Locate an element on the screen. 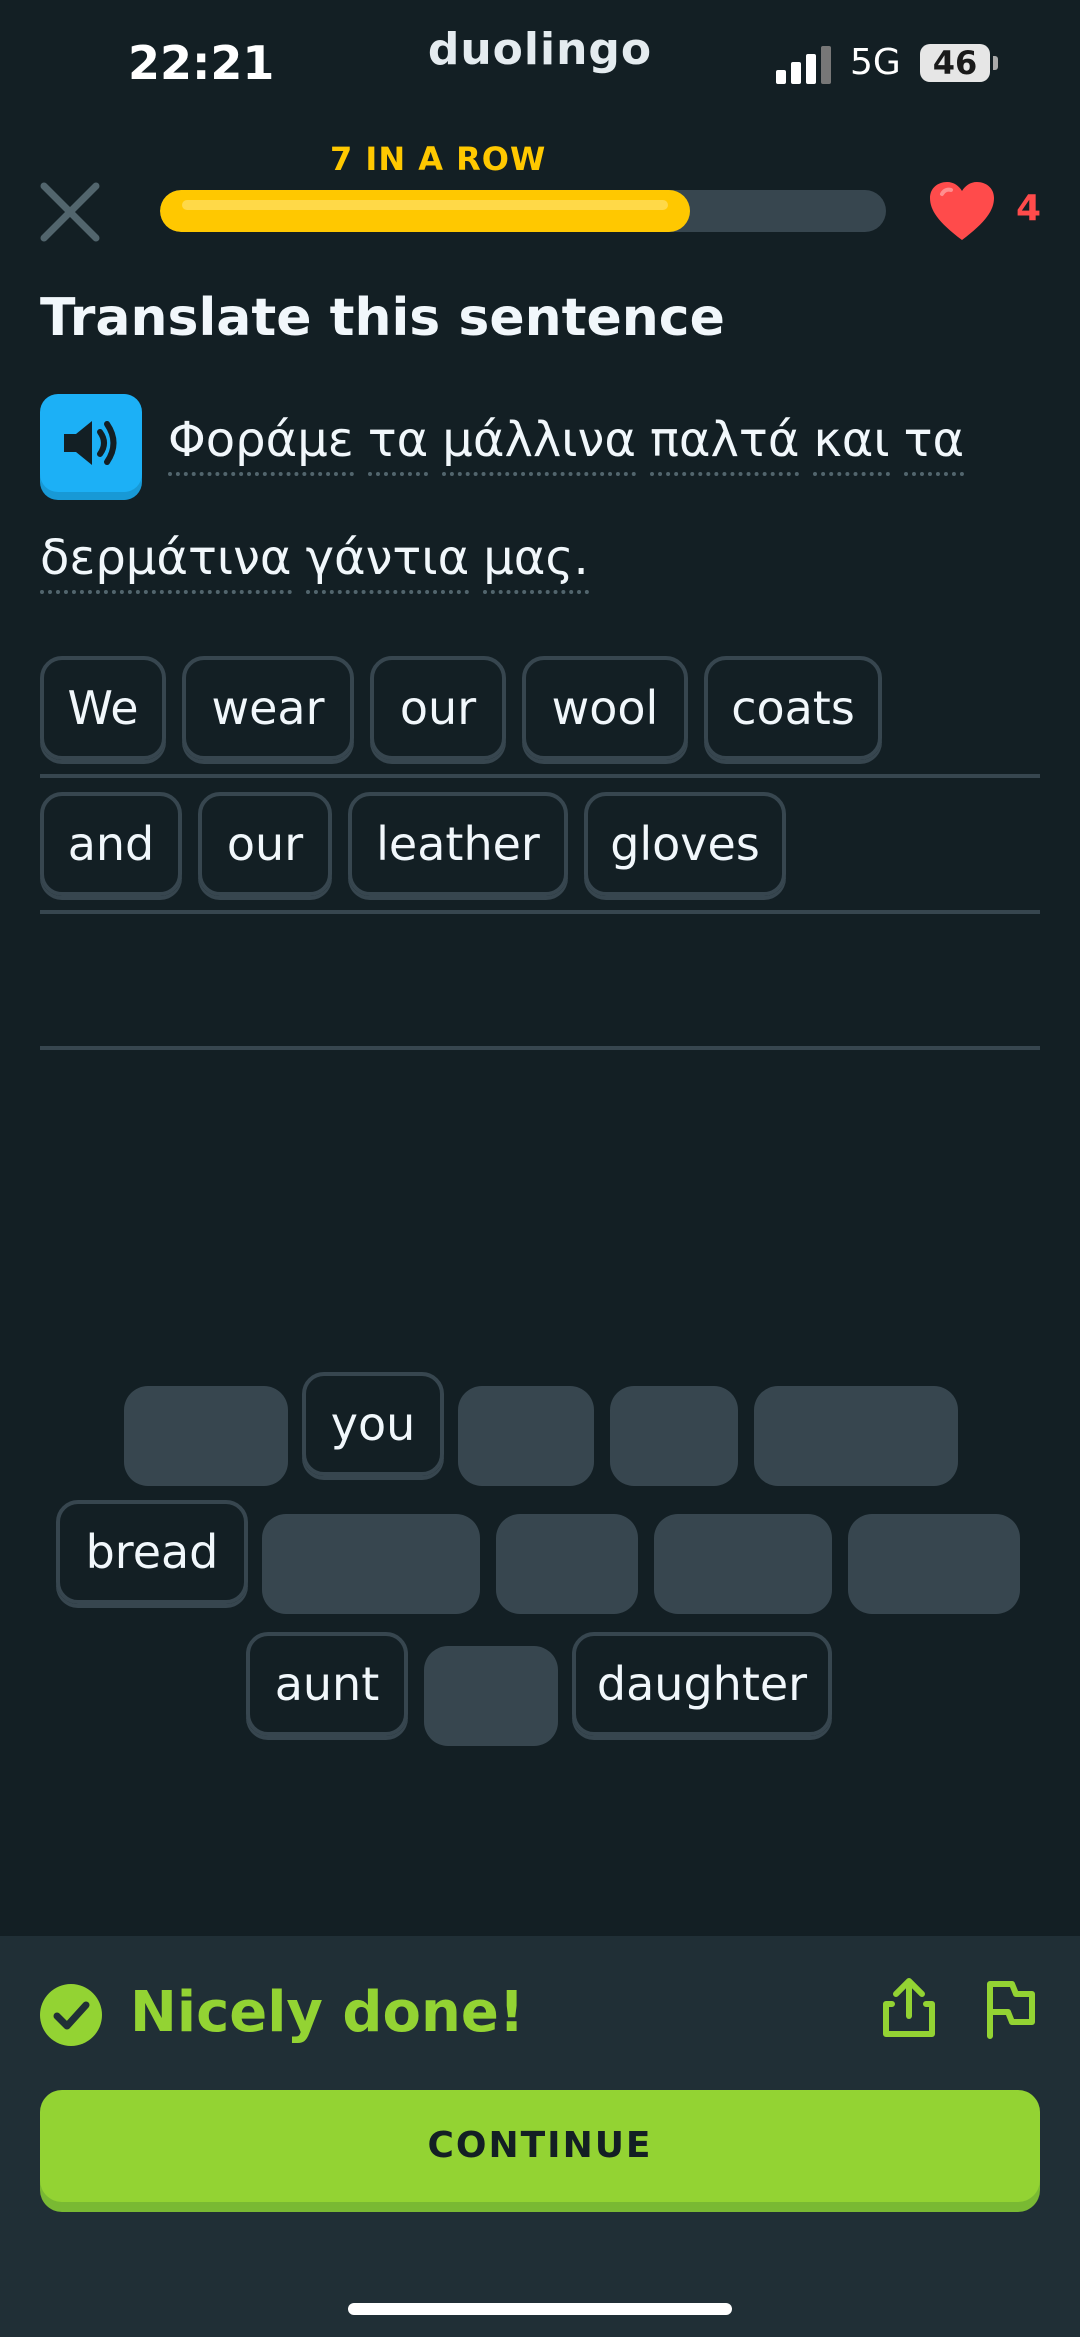 Image resolution: width=1080 pixels, height=2337 pixels. greek-word: δερμάτινα is located at coordinates (166, 562).